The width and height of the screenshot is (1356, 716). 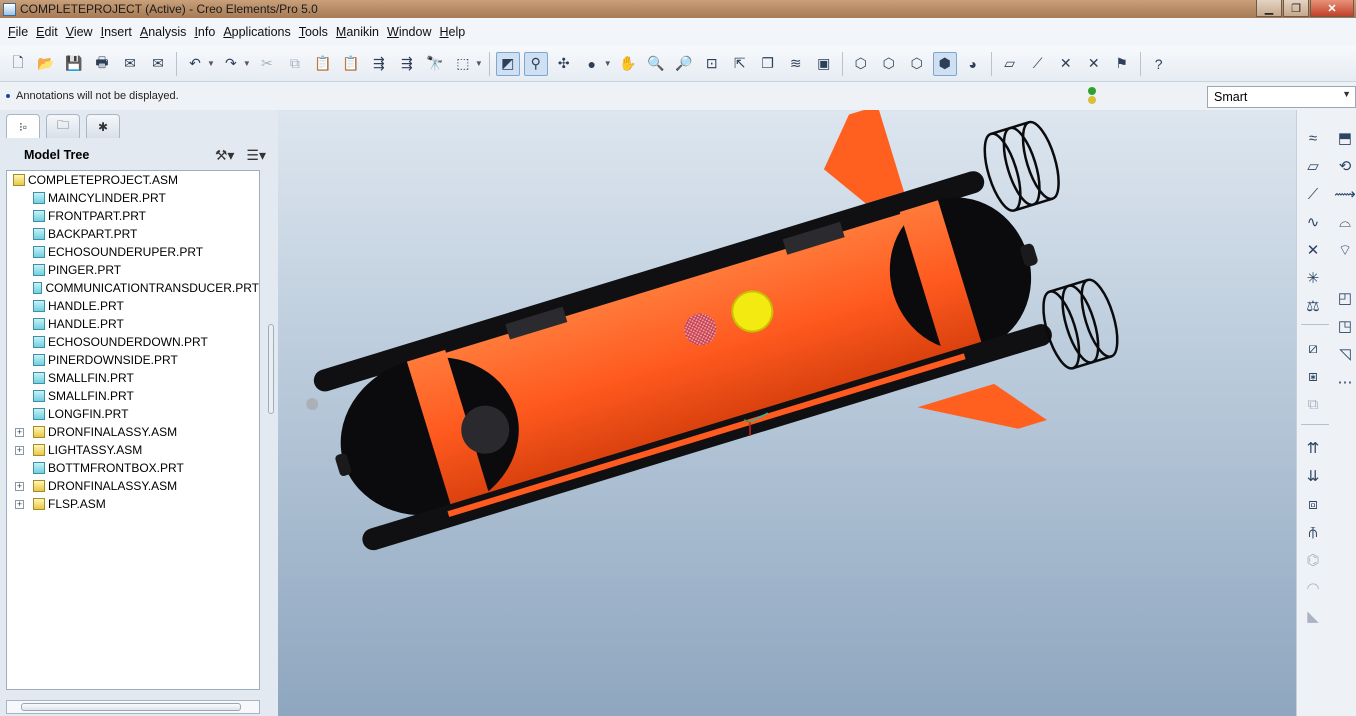 I want to click on round-icon: ◠, so click(x=1313, y=588).